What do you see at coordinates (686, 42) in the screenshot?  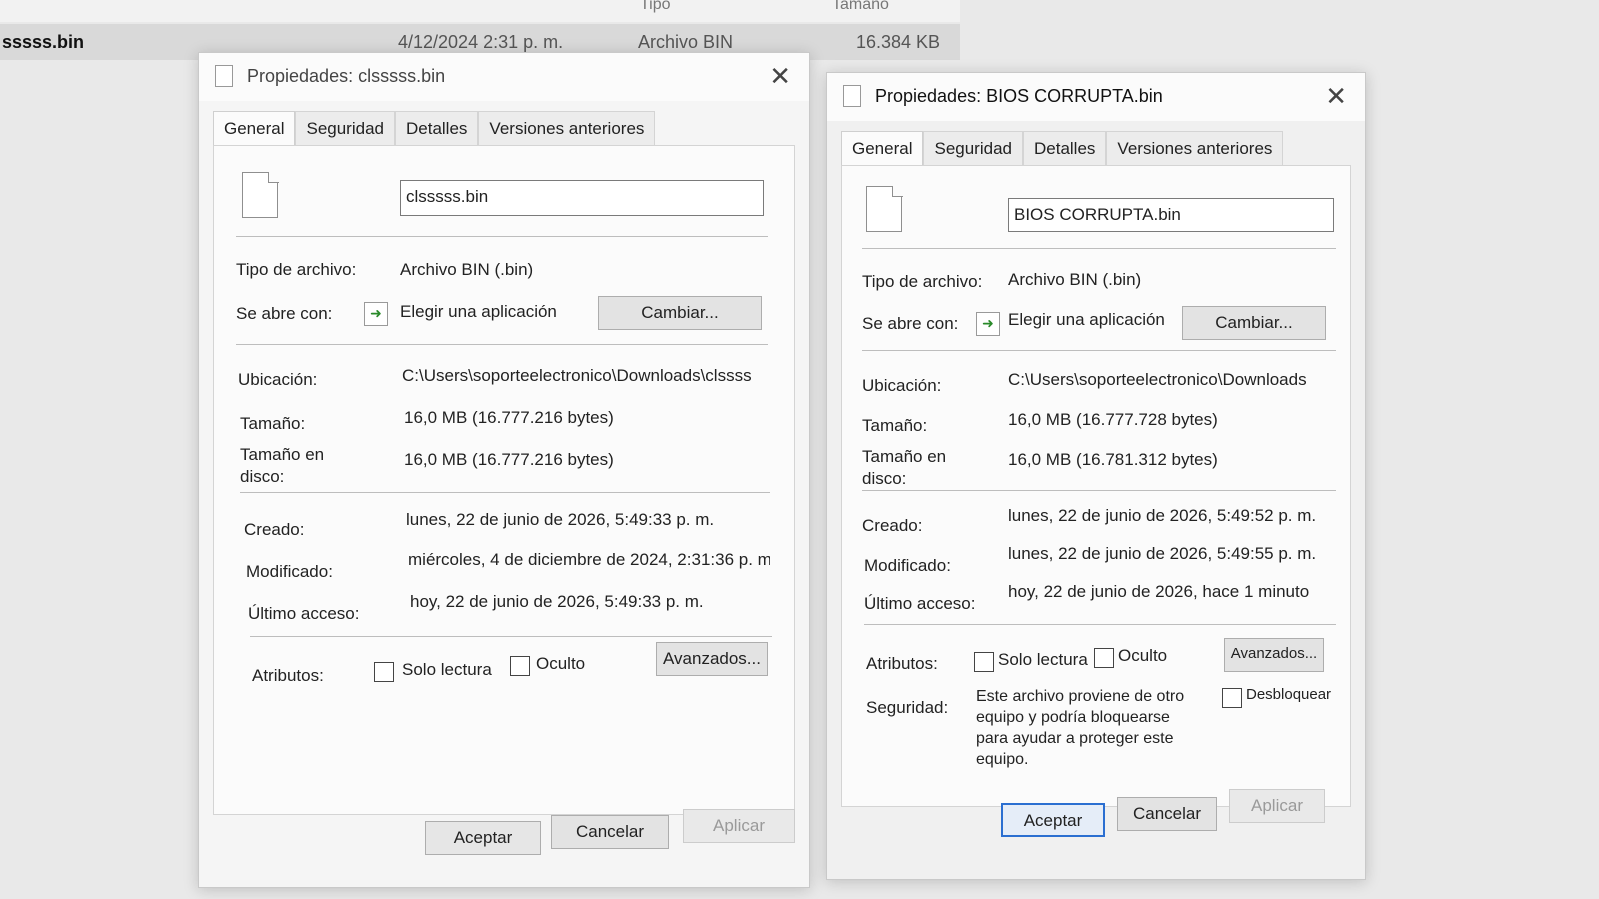 I see `file-type: Archivo BIN` at bounding box center [686, 42].